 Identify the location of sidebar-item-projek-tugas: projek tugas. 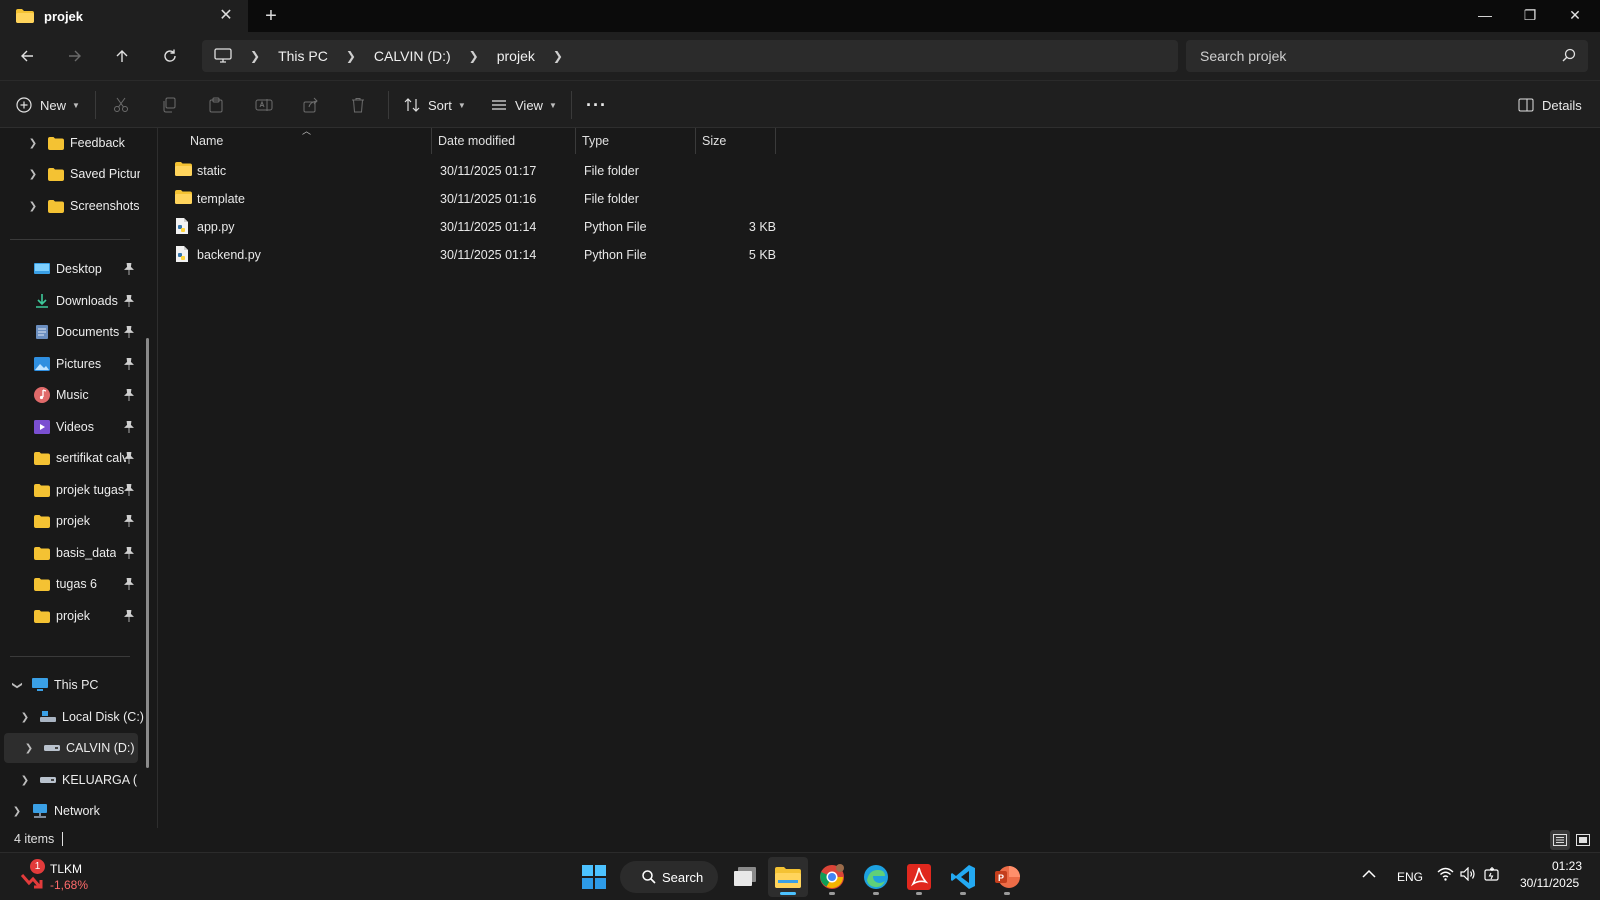
(74, 490).